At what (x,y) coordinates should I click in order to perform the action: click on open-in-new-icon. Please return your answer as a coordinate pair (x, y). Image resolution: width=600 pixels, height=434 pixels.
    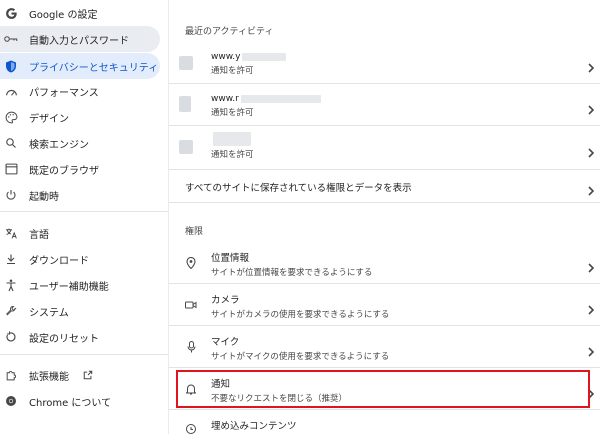
    Looking at the image, I should click on (88, 375).